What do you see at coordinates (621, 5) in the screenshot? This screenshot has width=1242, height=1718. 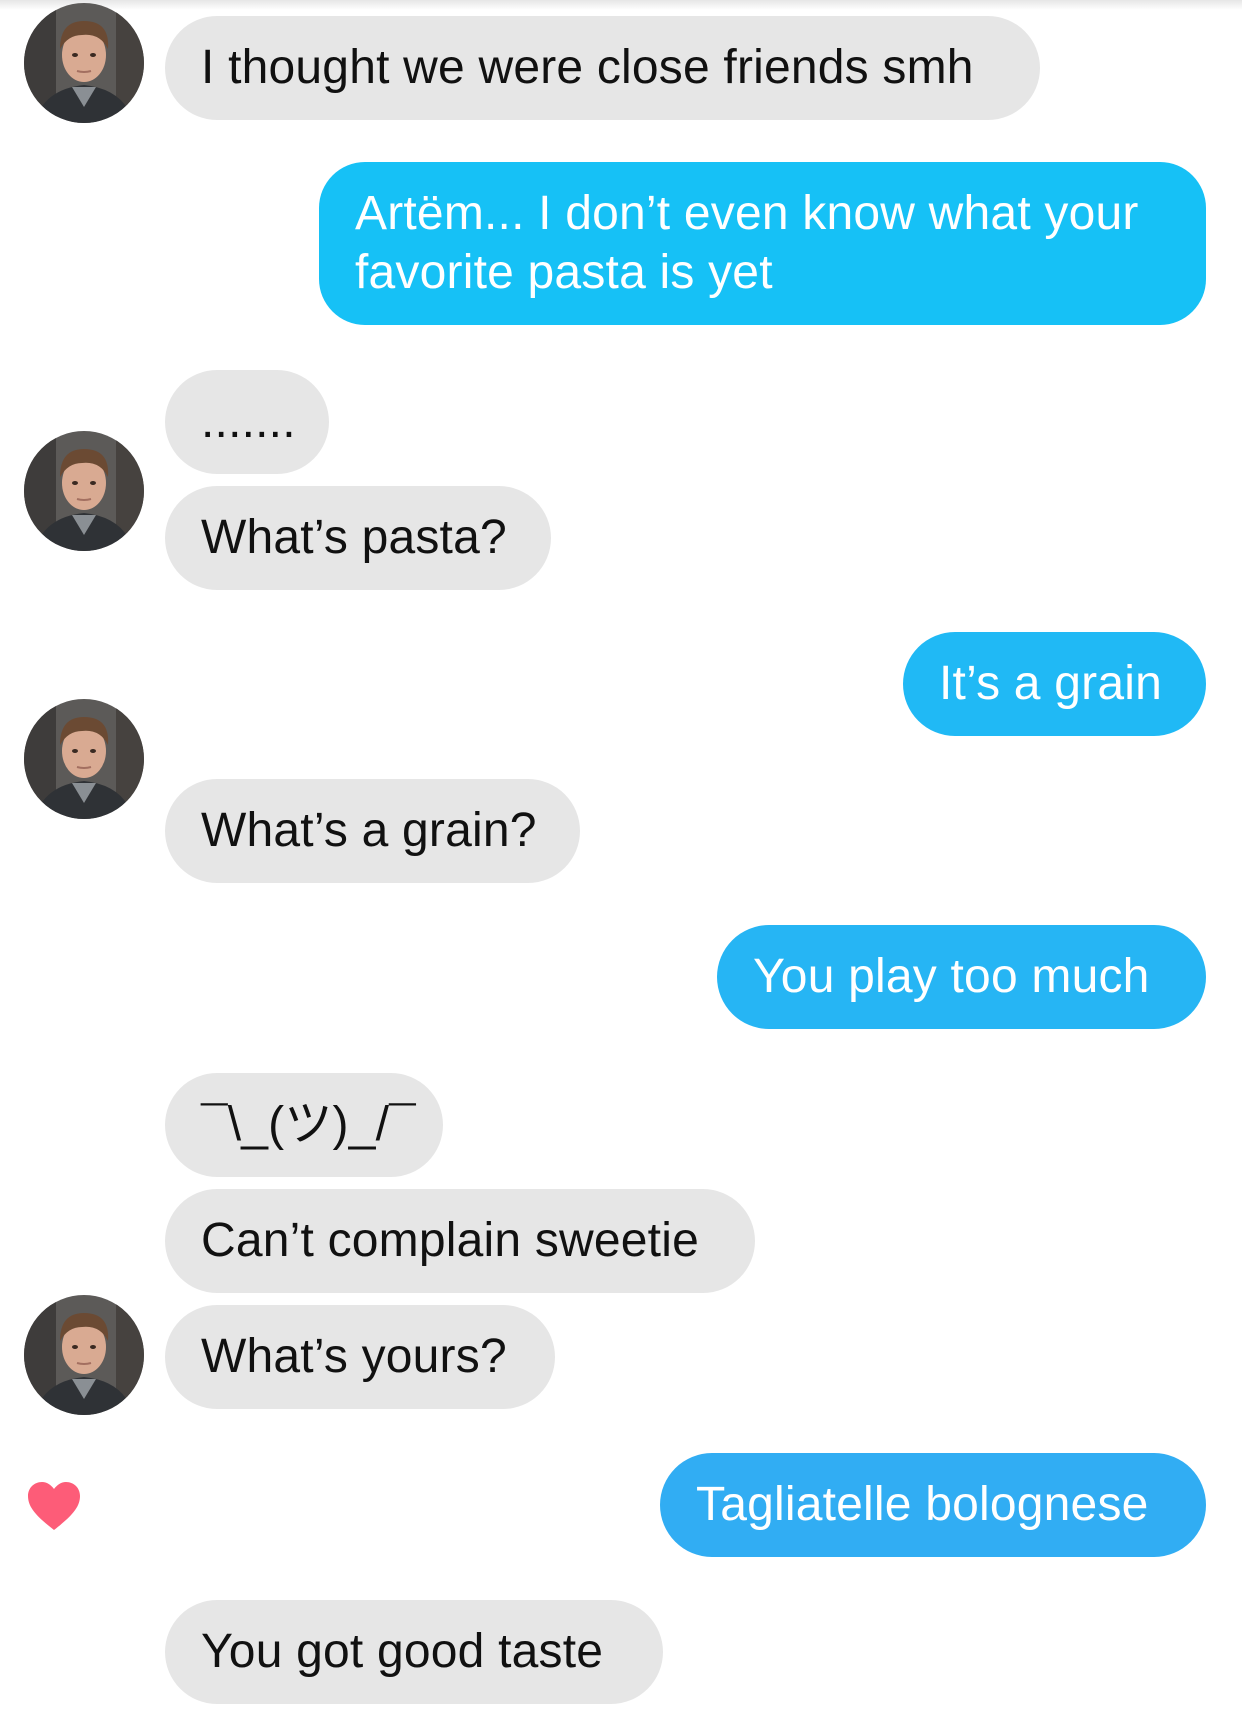 I see `top-edge` at bounding box center [621, 5].